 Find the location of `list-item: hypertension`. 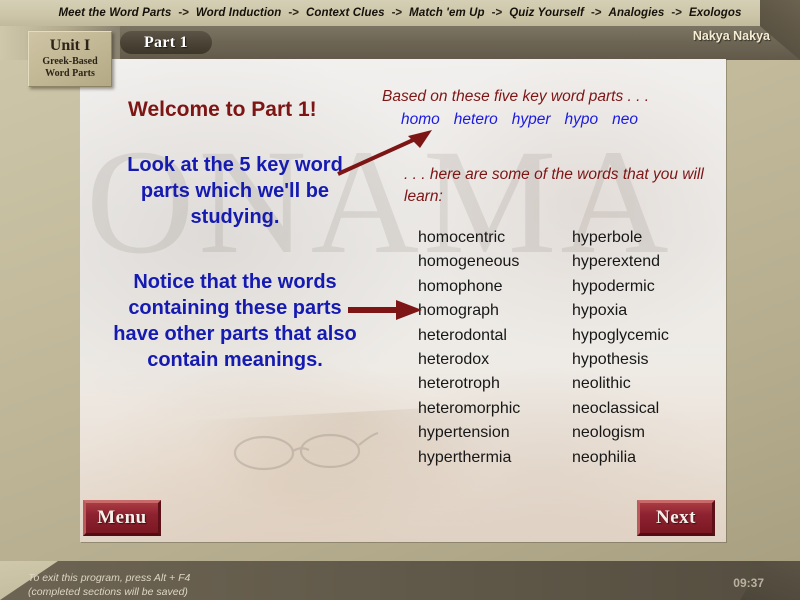

list-item: hypertension is located at coordinates (464, 433).